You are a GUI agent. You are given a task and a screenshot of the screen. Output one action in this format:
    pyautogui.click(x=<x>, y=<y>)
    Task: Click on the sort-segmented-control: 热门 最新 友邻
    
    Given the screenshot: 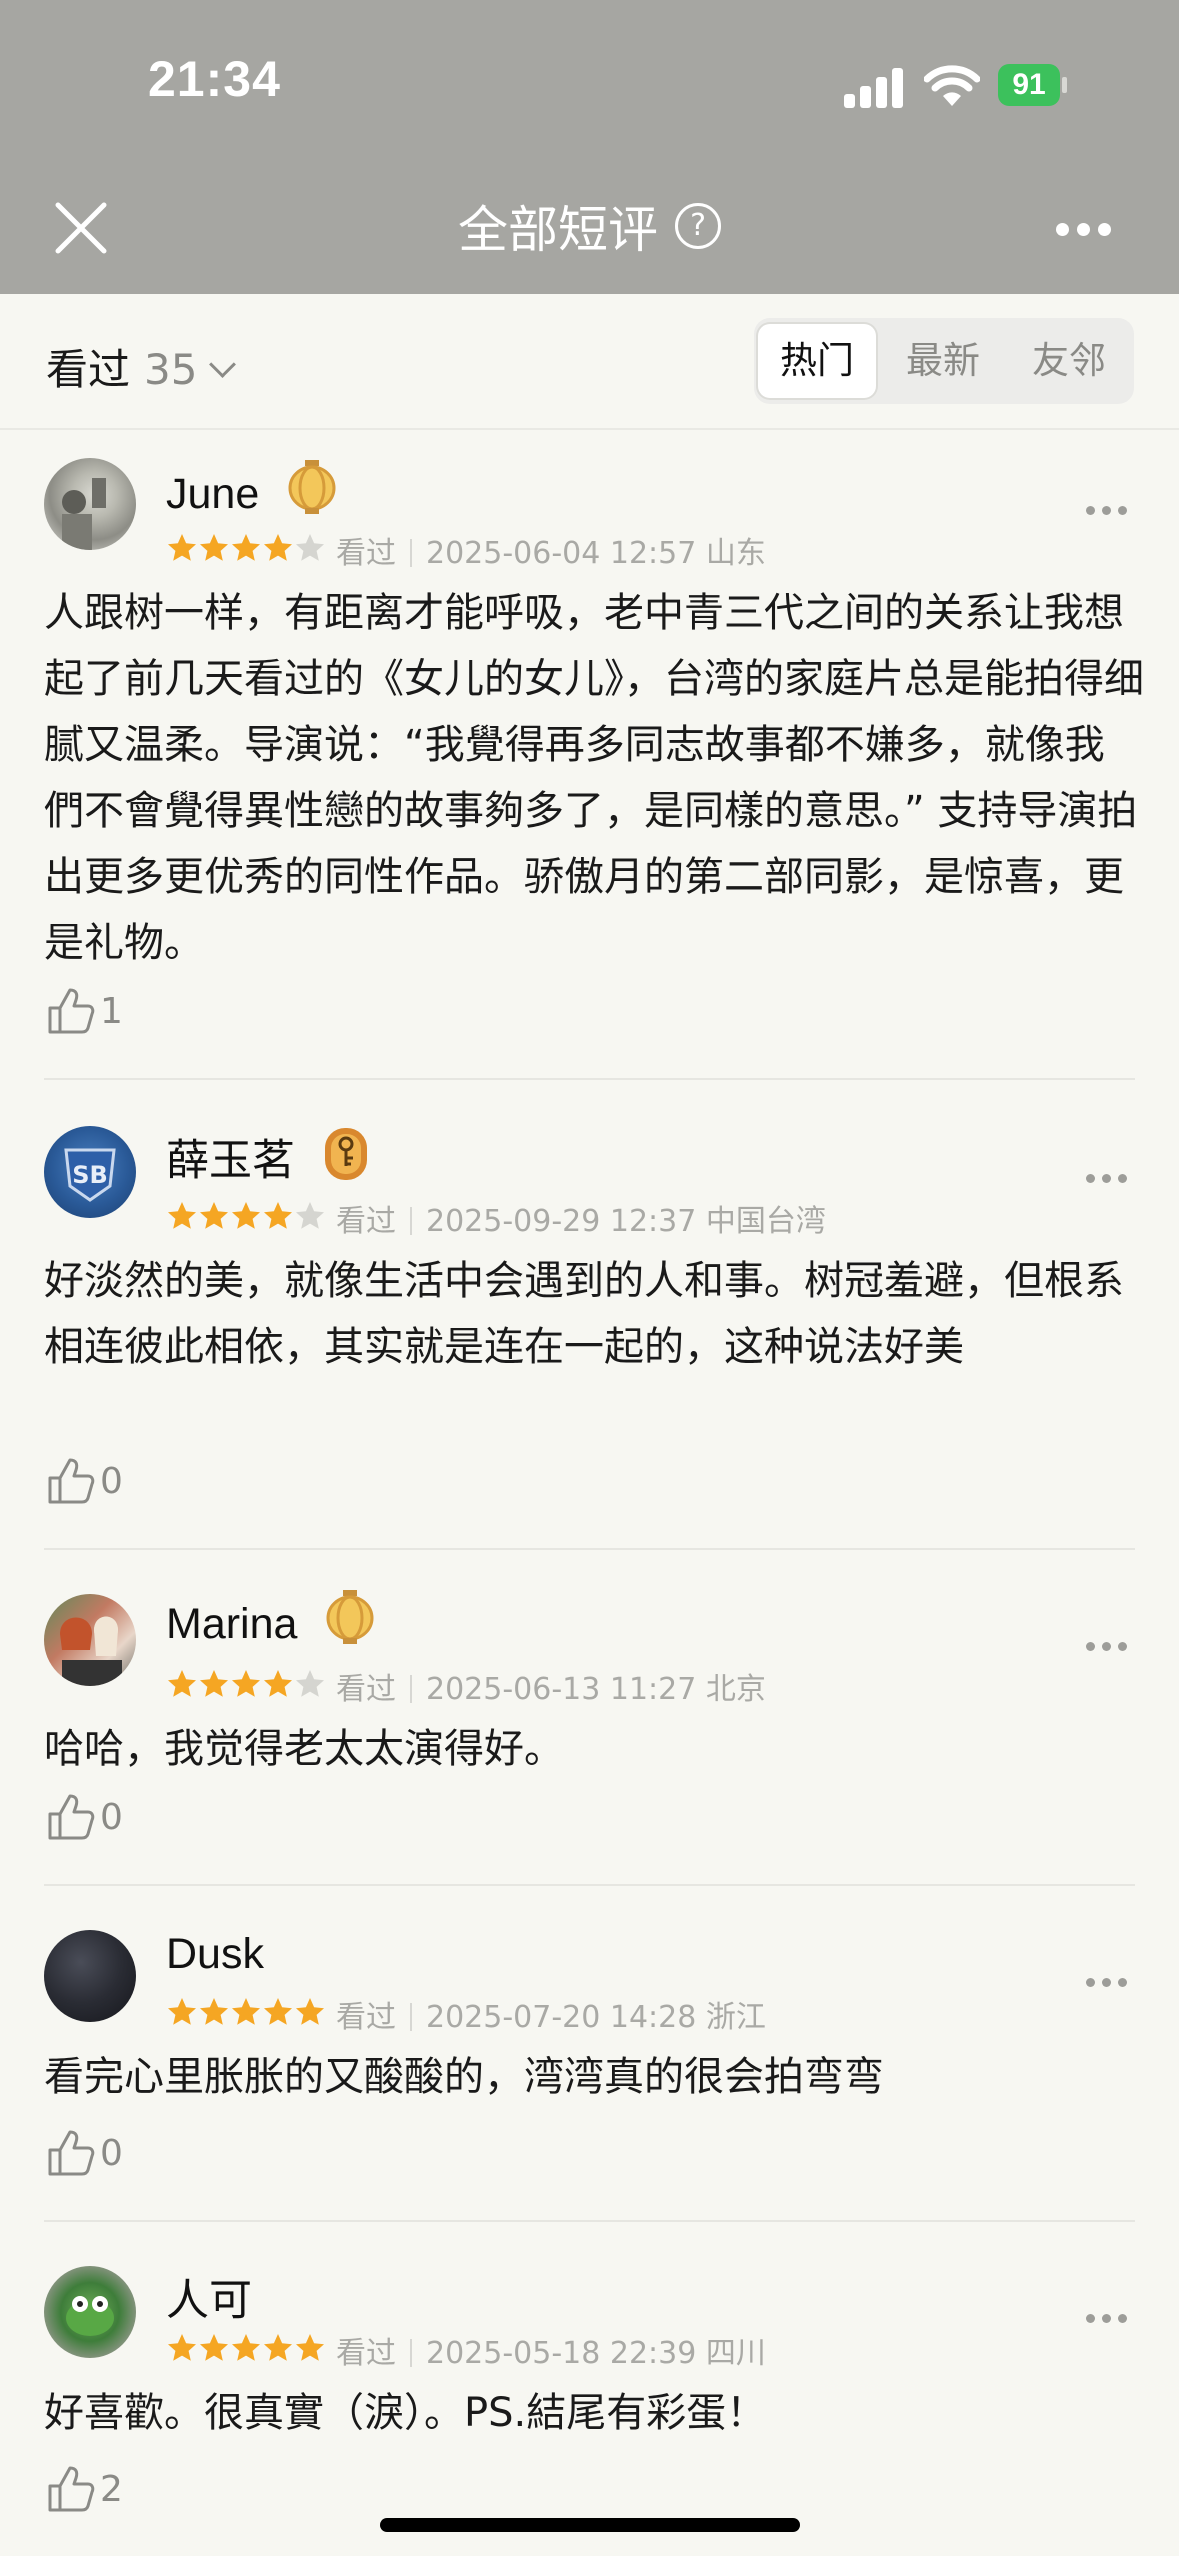 What is the action you would take?
    pyautogui.click(x=944, y=361)
    